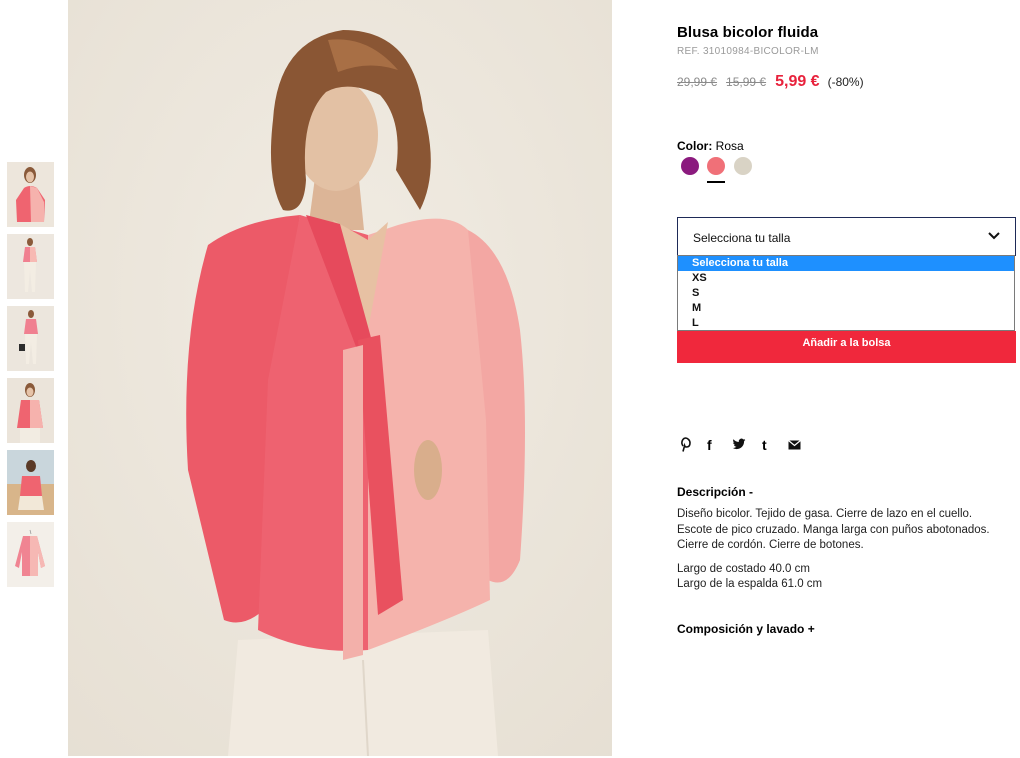 The height and width of the screenshot is (758, 1020). I want to click on add-to-bag-button: Añadir a la bolsa, so click(846, 347).